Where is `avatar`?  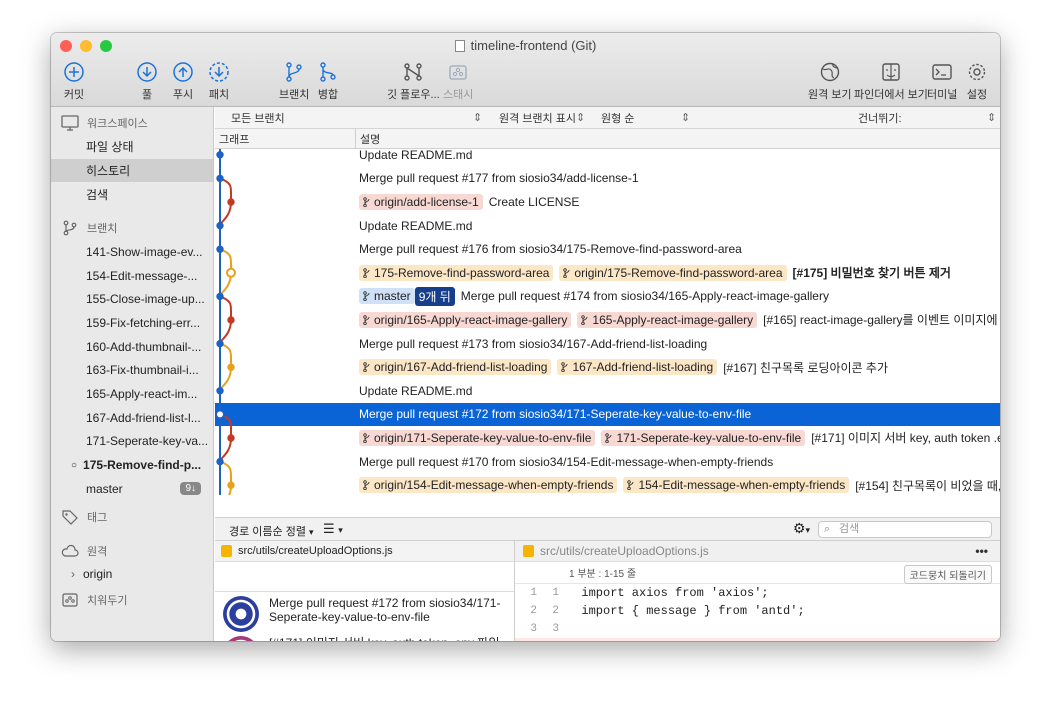 avatar is located at coordinates (241, 638).